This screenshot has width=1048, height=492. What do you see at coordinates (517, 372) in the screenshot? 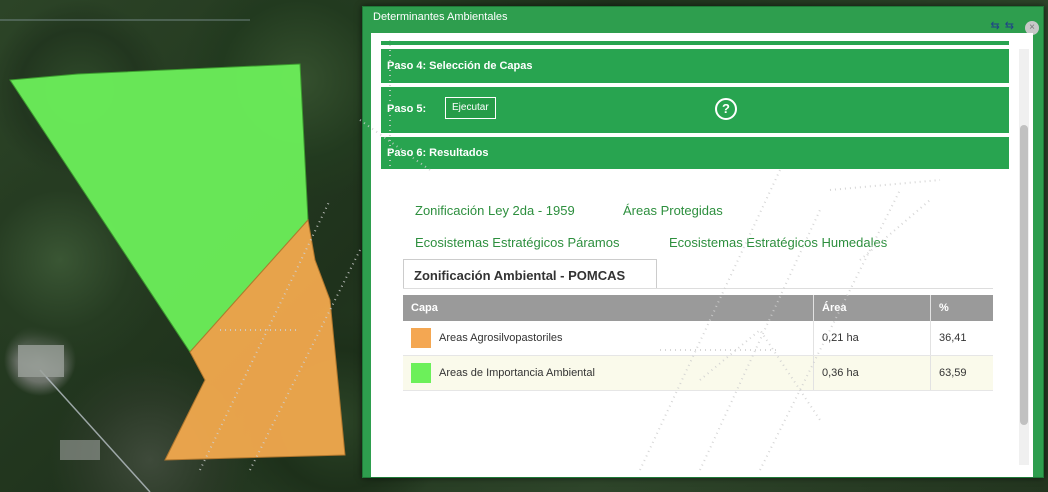
I see `capa-name: Areas de Importancia Ambiental` at bounding box center [517, 372].